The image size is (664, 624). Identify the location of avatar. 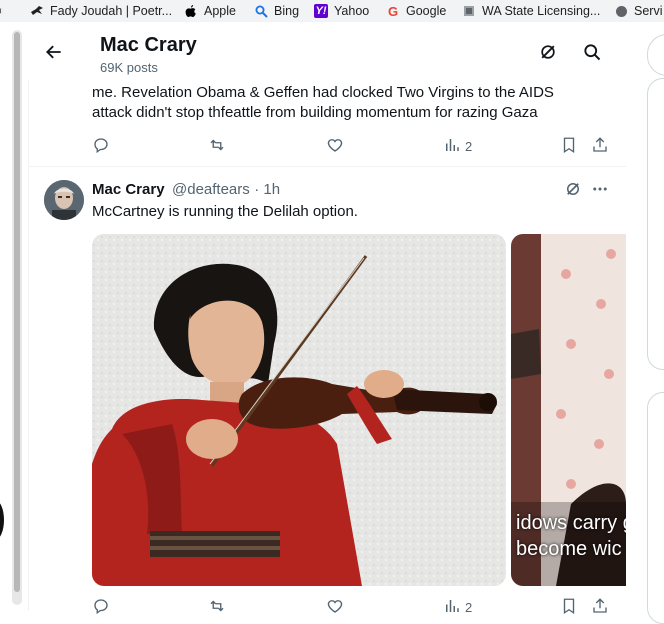
(64, 200).